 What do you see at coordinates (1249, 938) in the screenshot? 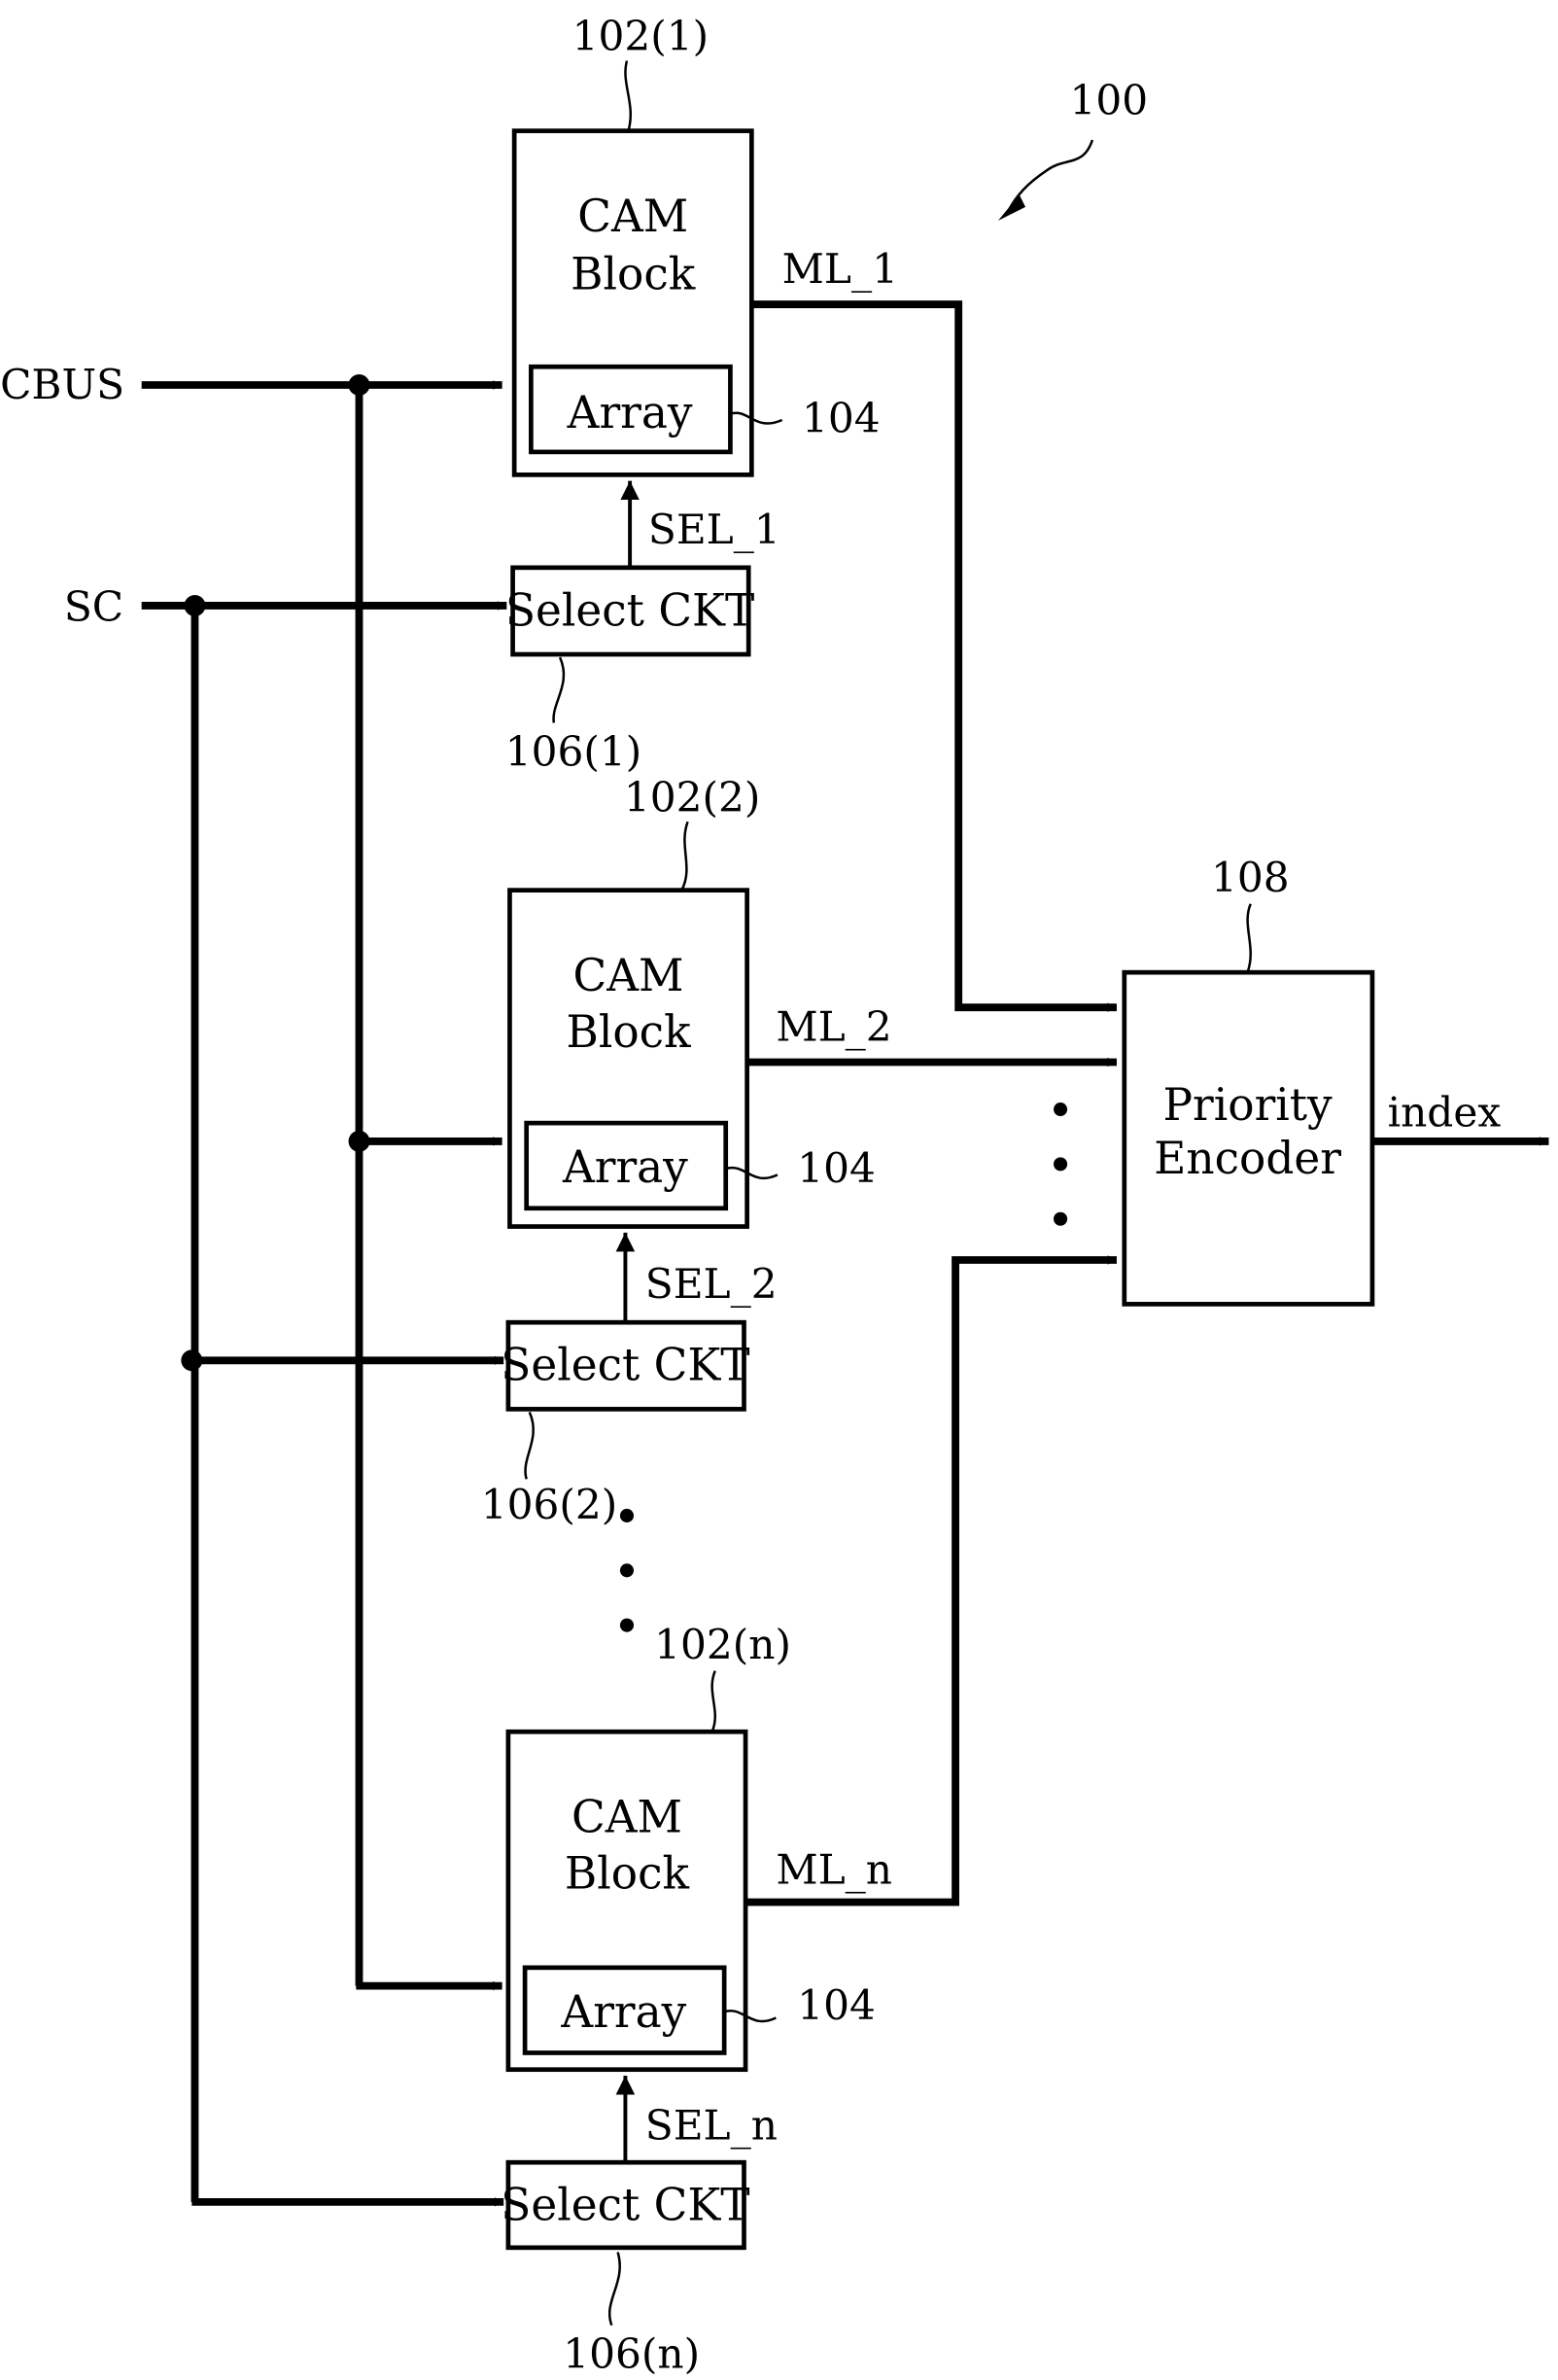
I see `encoder-ref-leader` at bounding box center [1249, 938].